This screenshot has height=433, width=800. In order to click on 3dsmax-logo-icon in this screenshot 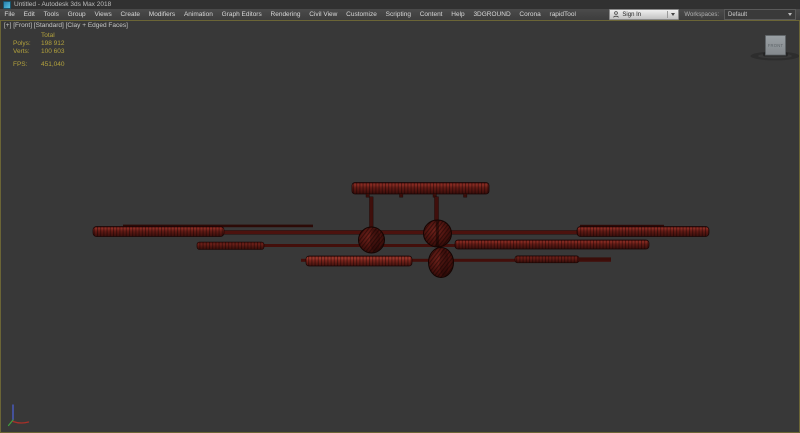, I will do `click(7, 4)`.